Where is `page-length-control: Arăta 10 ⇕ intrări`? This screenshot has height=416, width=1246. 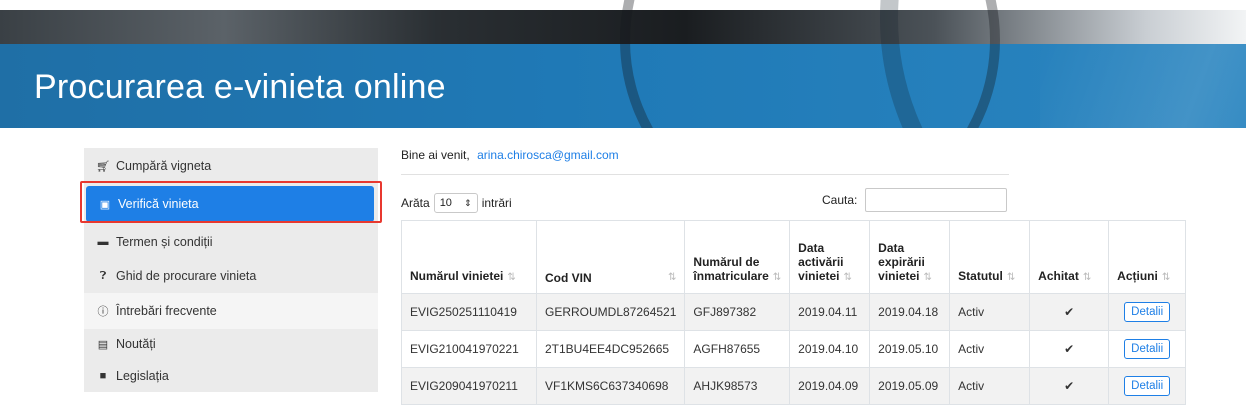
page-length-control: Arăta 10 ⇕ intrări is located at coordinates (456, 203).